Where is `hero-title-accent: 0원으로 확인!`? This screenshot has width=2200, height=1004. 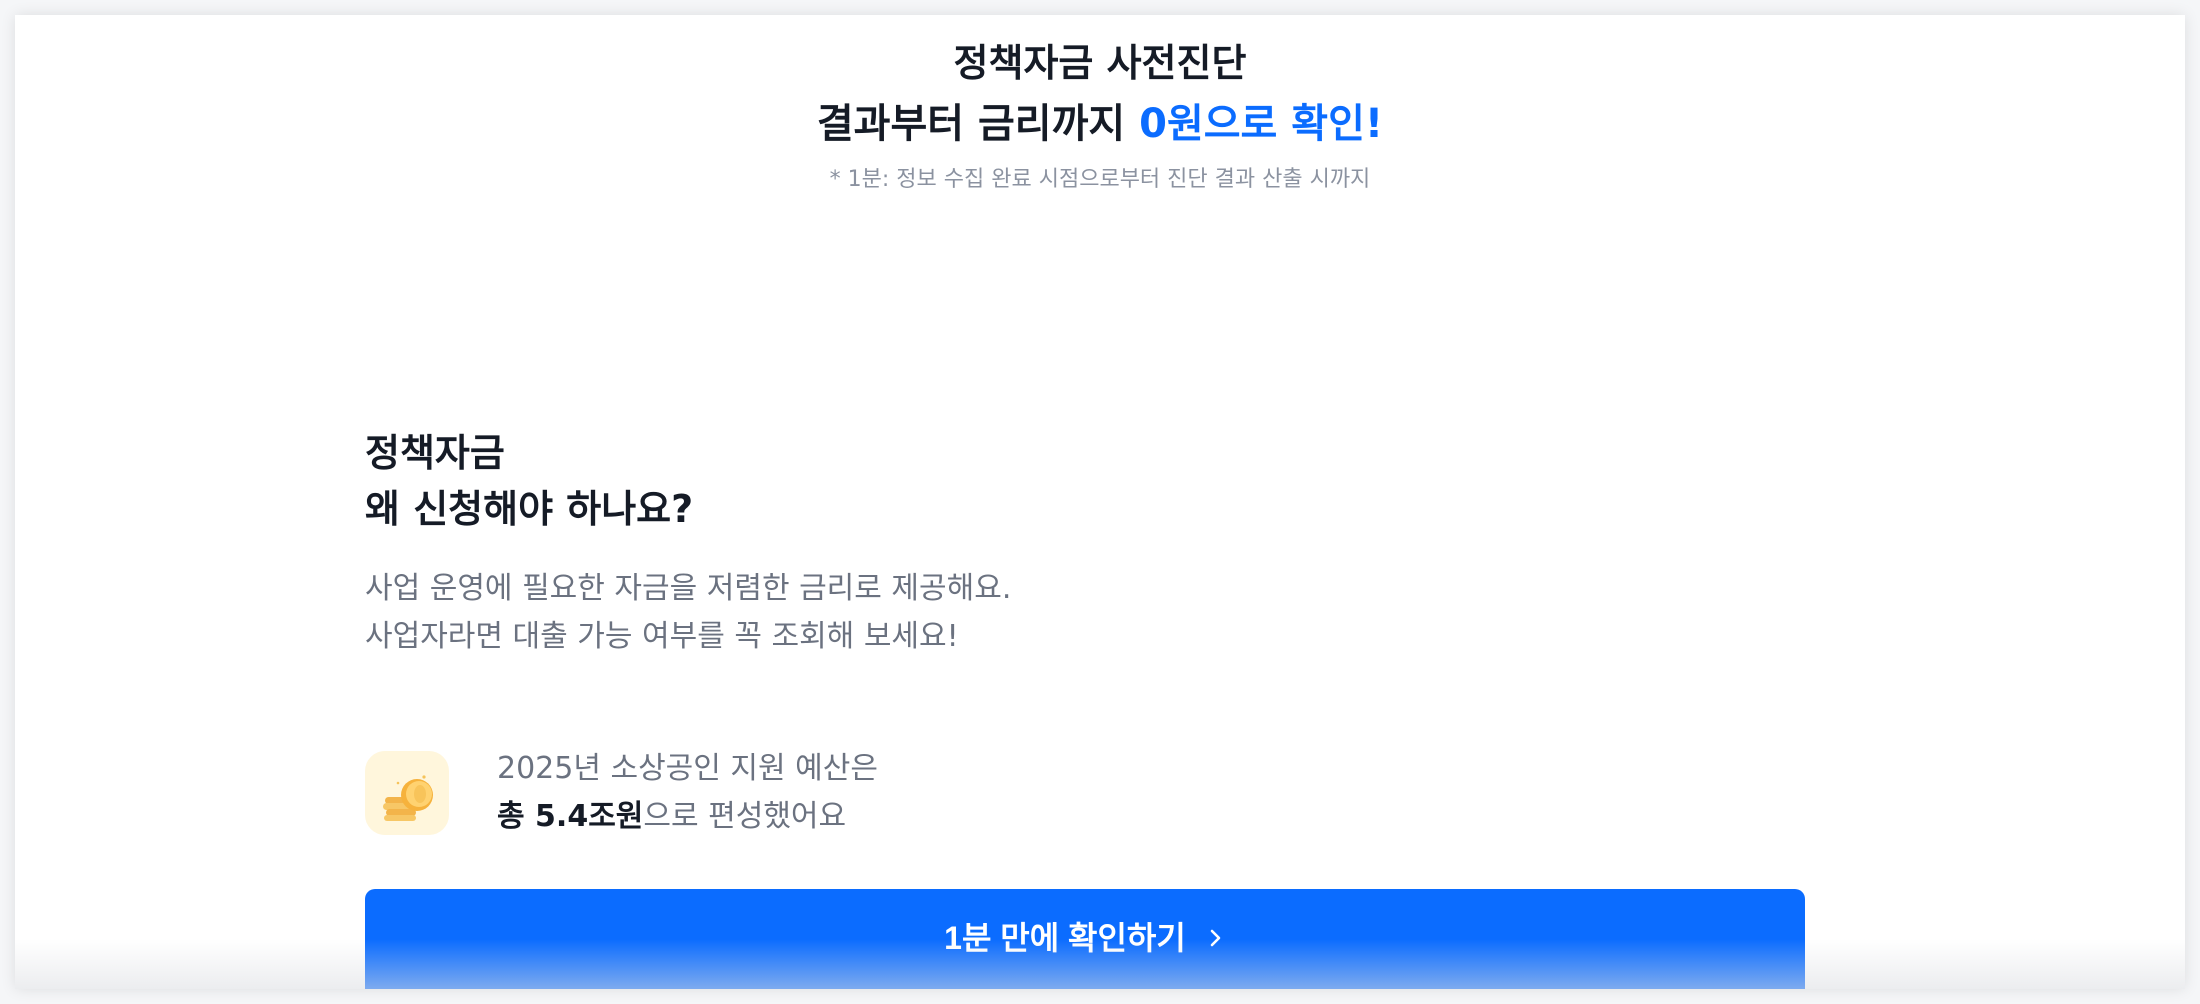 hero-title-accent: 0원으로 확인! is located at coordinates (1261, 124).